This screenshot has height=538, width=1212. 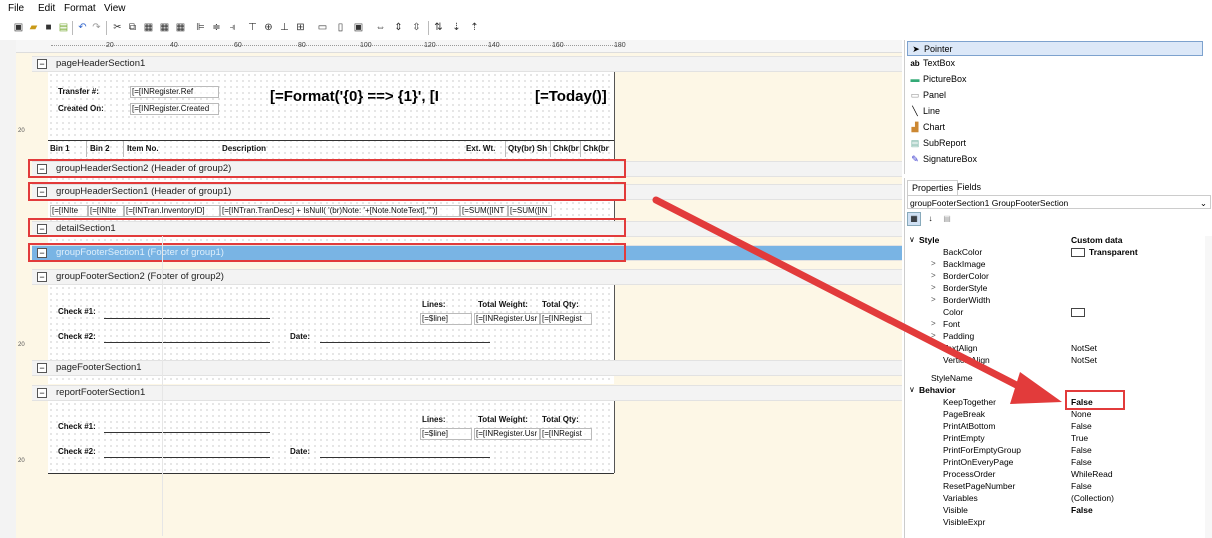 What do you see at coordinates (148, 27) in the screenshot?
I see `paste-icon: ▦` at bounding box center [148, 27].